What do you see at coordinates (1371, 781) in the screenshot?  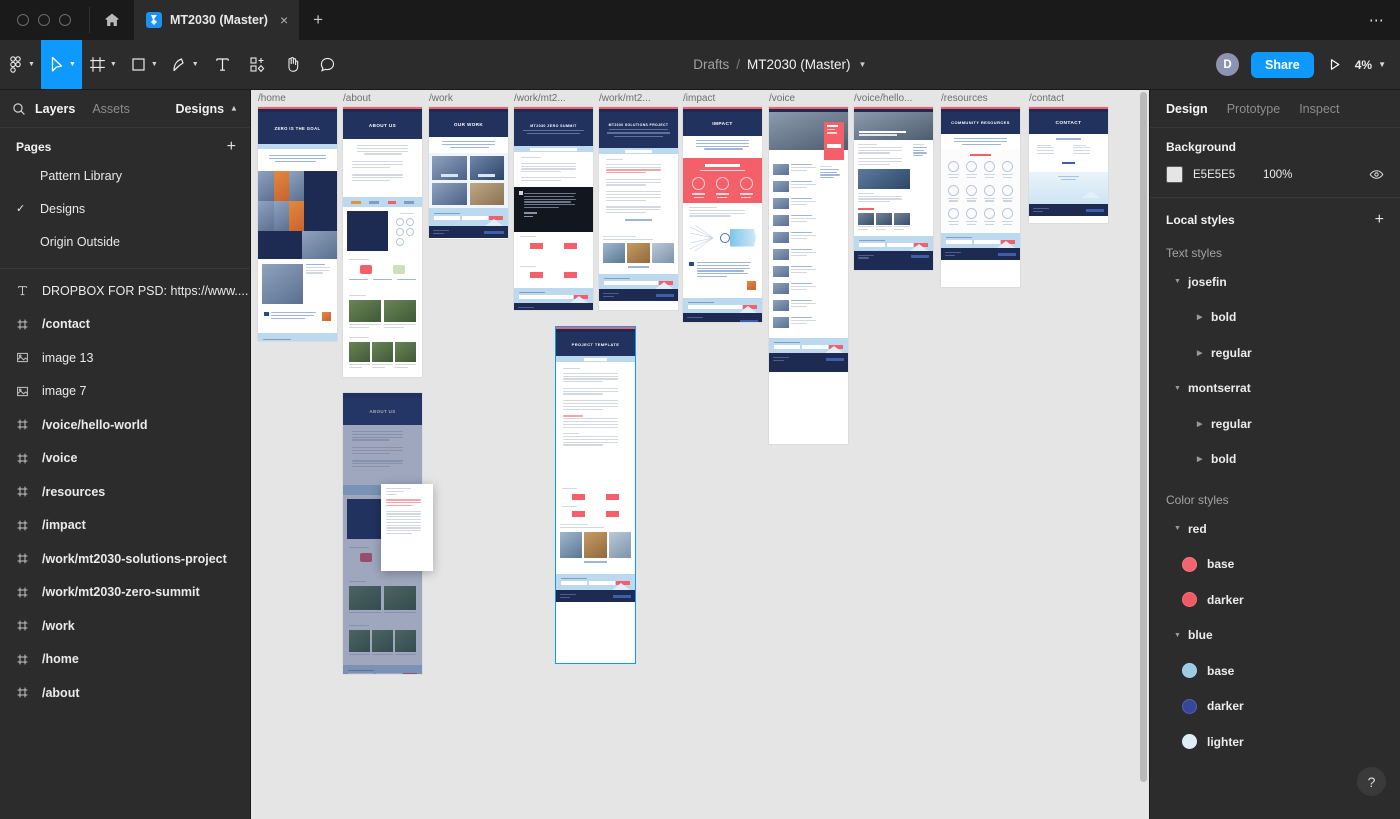 I see `help-button: ?` at bounding box center [1371, 781].